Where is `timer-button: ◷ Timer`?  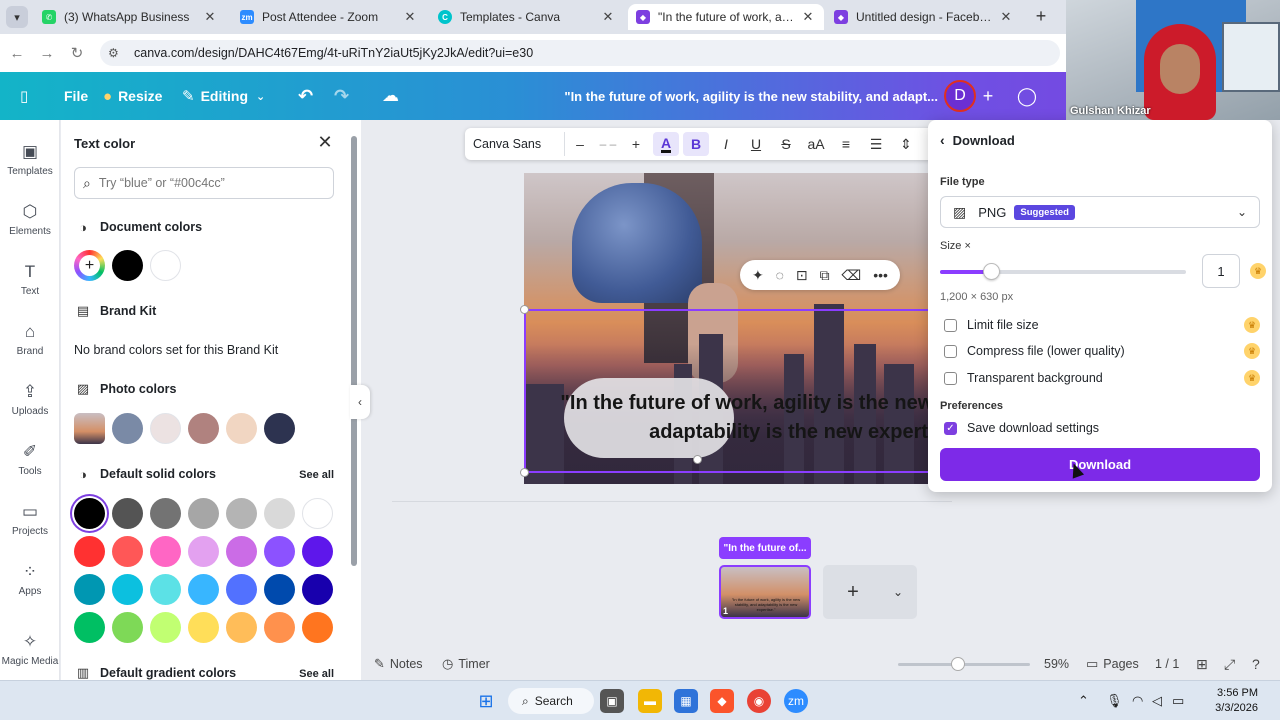
timer-button: ◷ Timer is located at coordinates (466, 664).